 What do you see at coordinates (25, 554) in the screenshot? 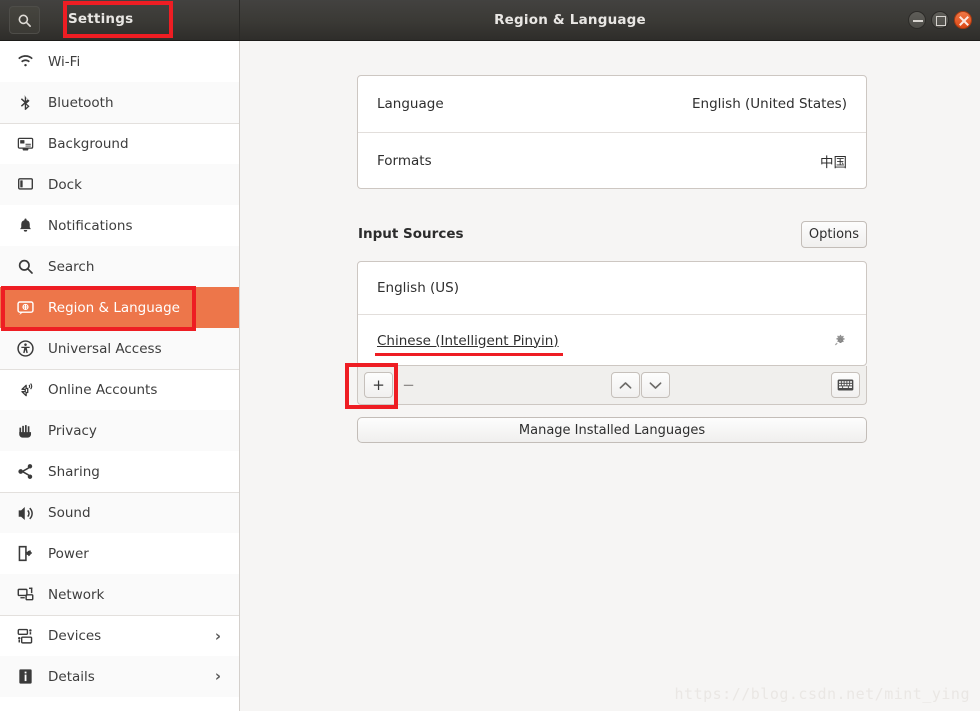
I see `power-icon` at bounding box center [25, 554].